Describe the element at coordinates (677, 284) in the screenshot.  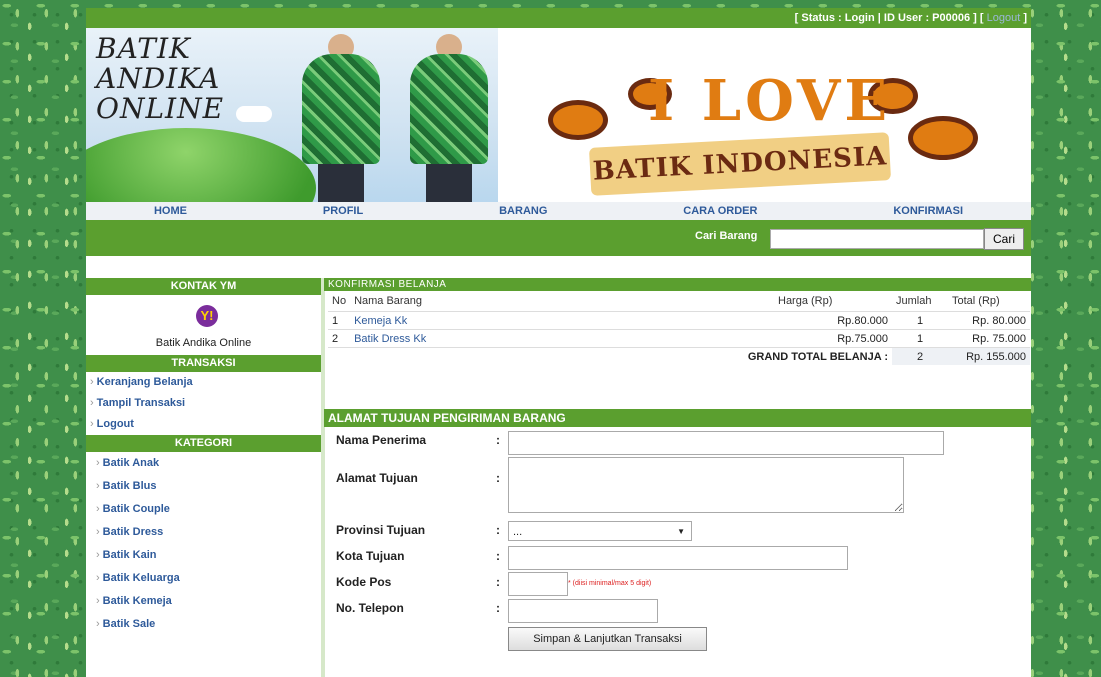
I see `order-heading: KONFIRMASI BELANJA` at that location.